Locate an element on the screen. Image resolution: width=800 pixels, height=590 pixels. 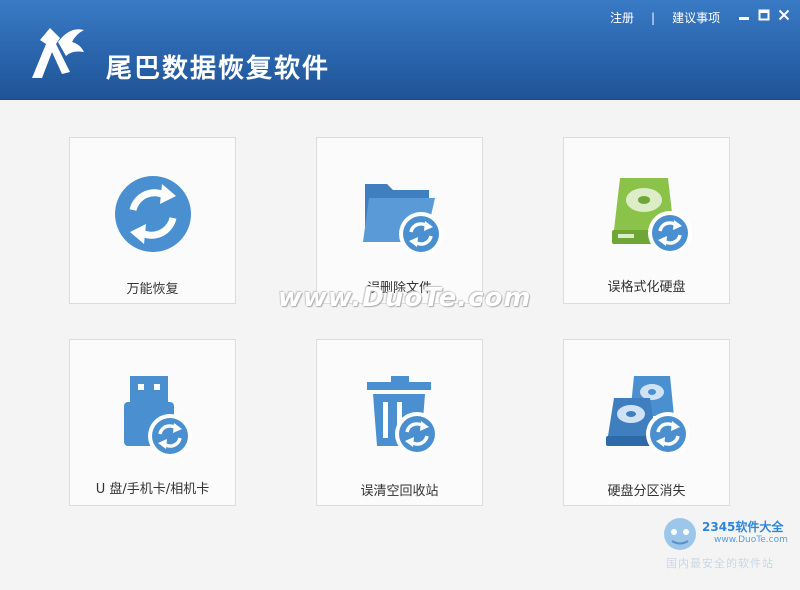
watermark-text: www.DuoTe.com is located at coordinates (405, 298).